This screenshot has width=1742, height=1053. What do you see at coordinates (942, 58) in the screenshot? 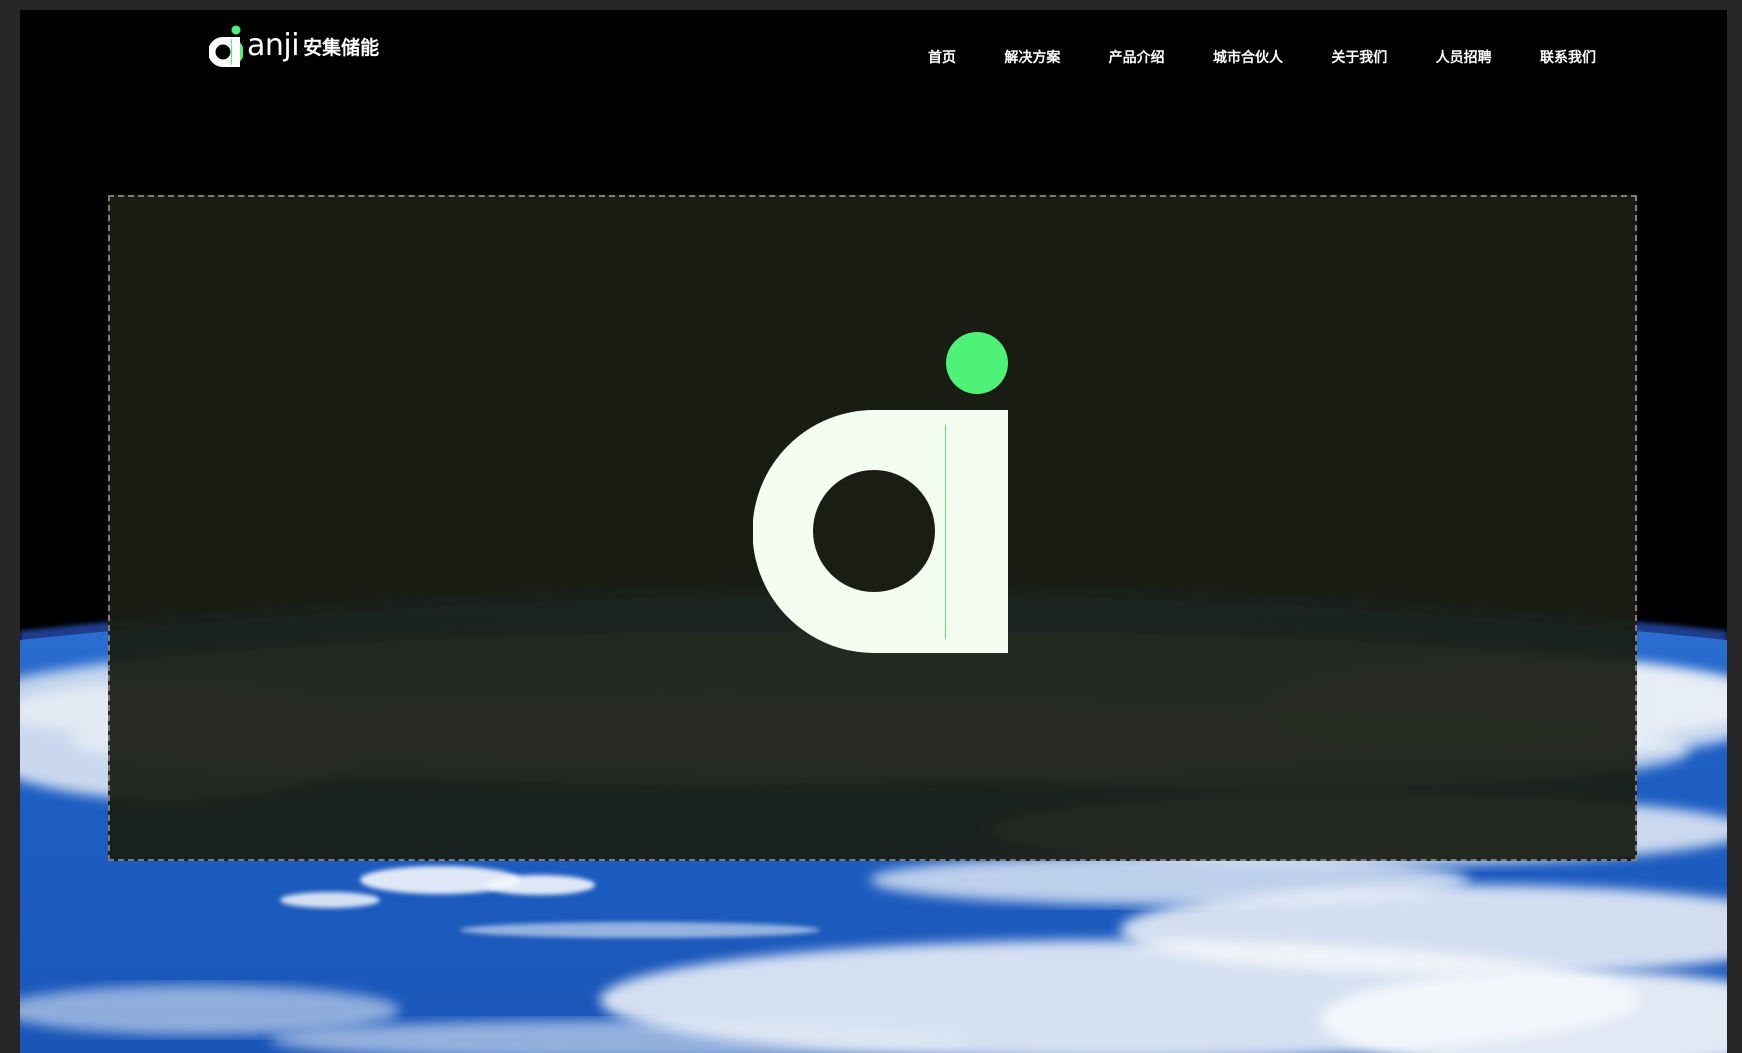
I see `nav-item-home: 首页` at bounding box center [942, 58].